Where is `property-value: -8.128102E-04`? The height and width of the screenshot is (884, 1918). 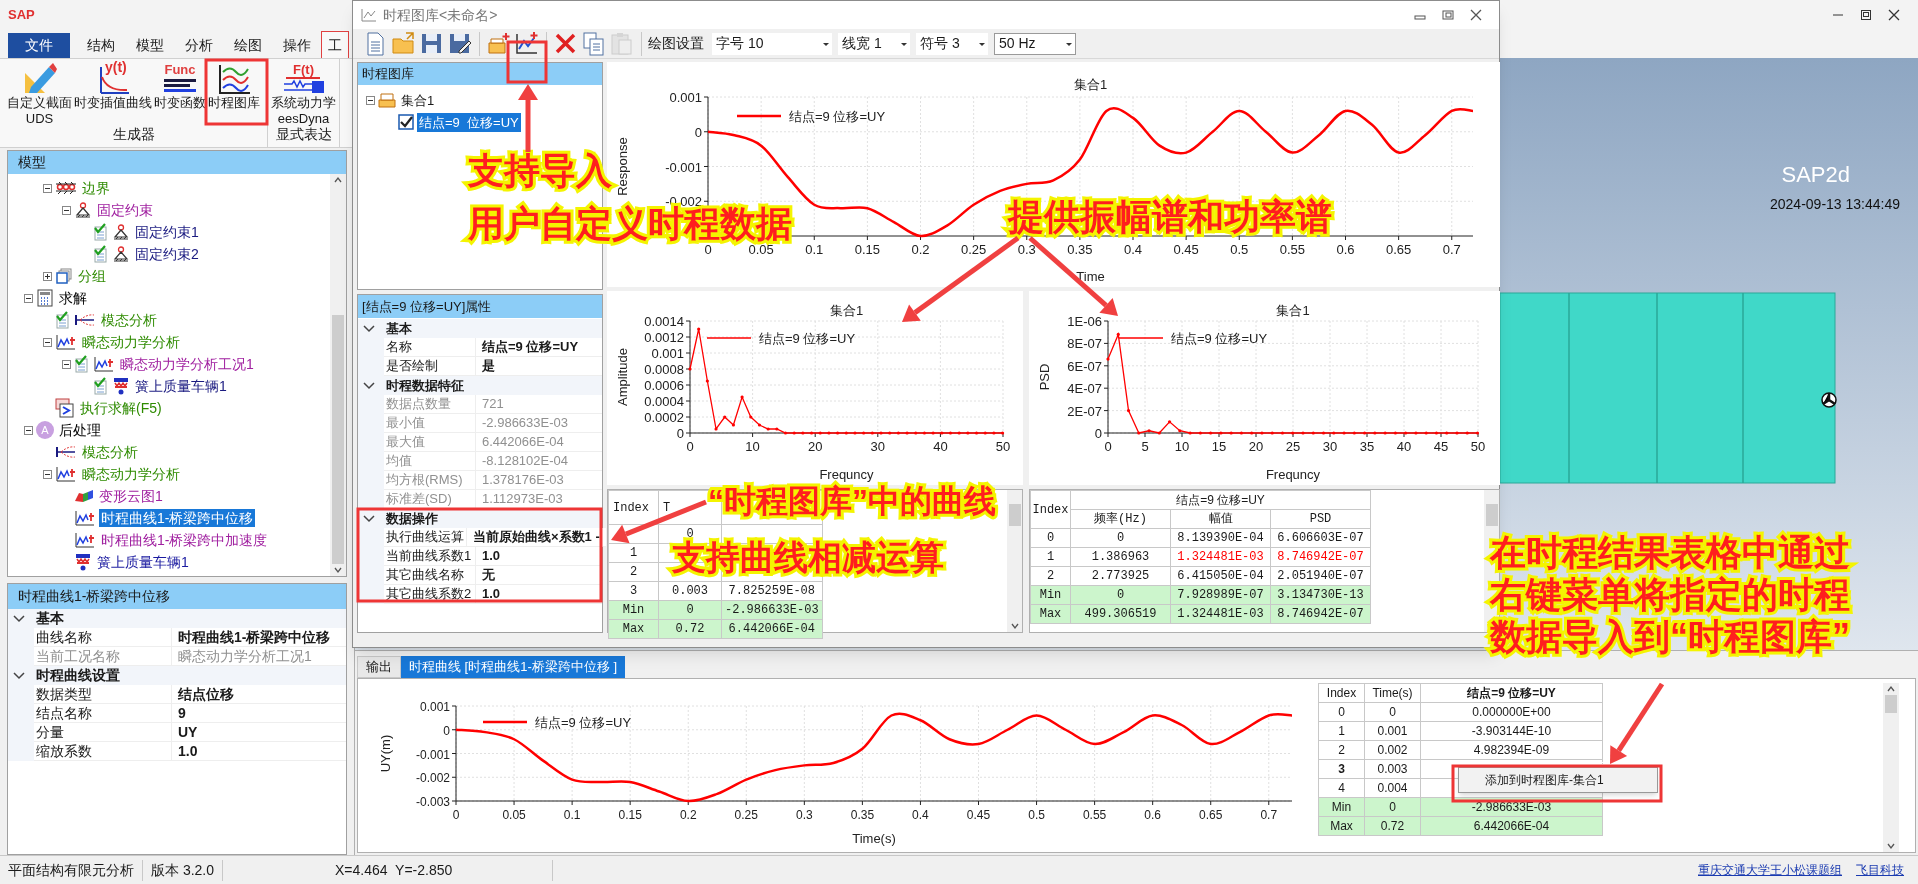
property-value: -8.128102E-04 is located at coordinates (539, 461).